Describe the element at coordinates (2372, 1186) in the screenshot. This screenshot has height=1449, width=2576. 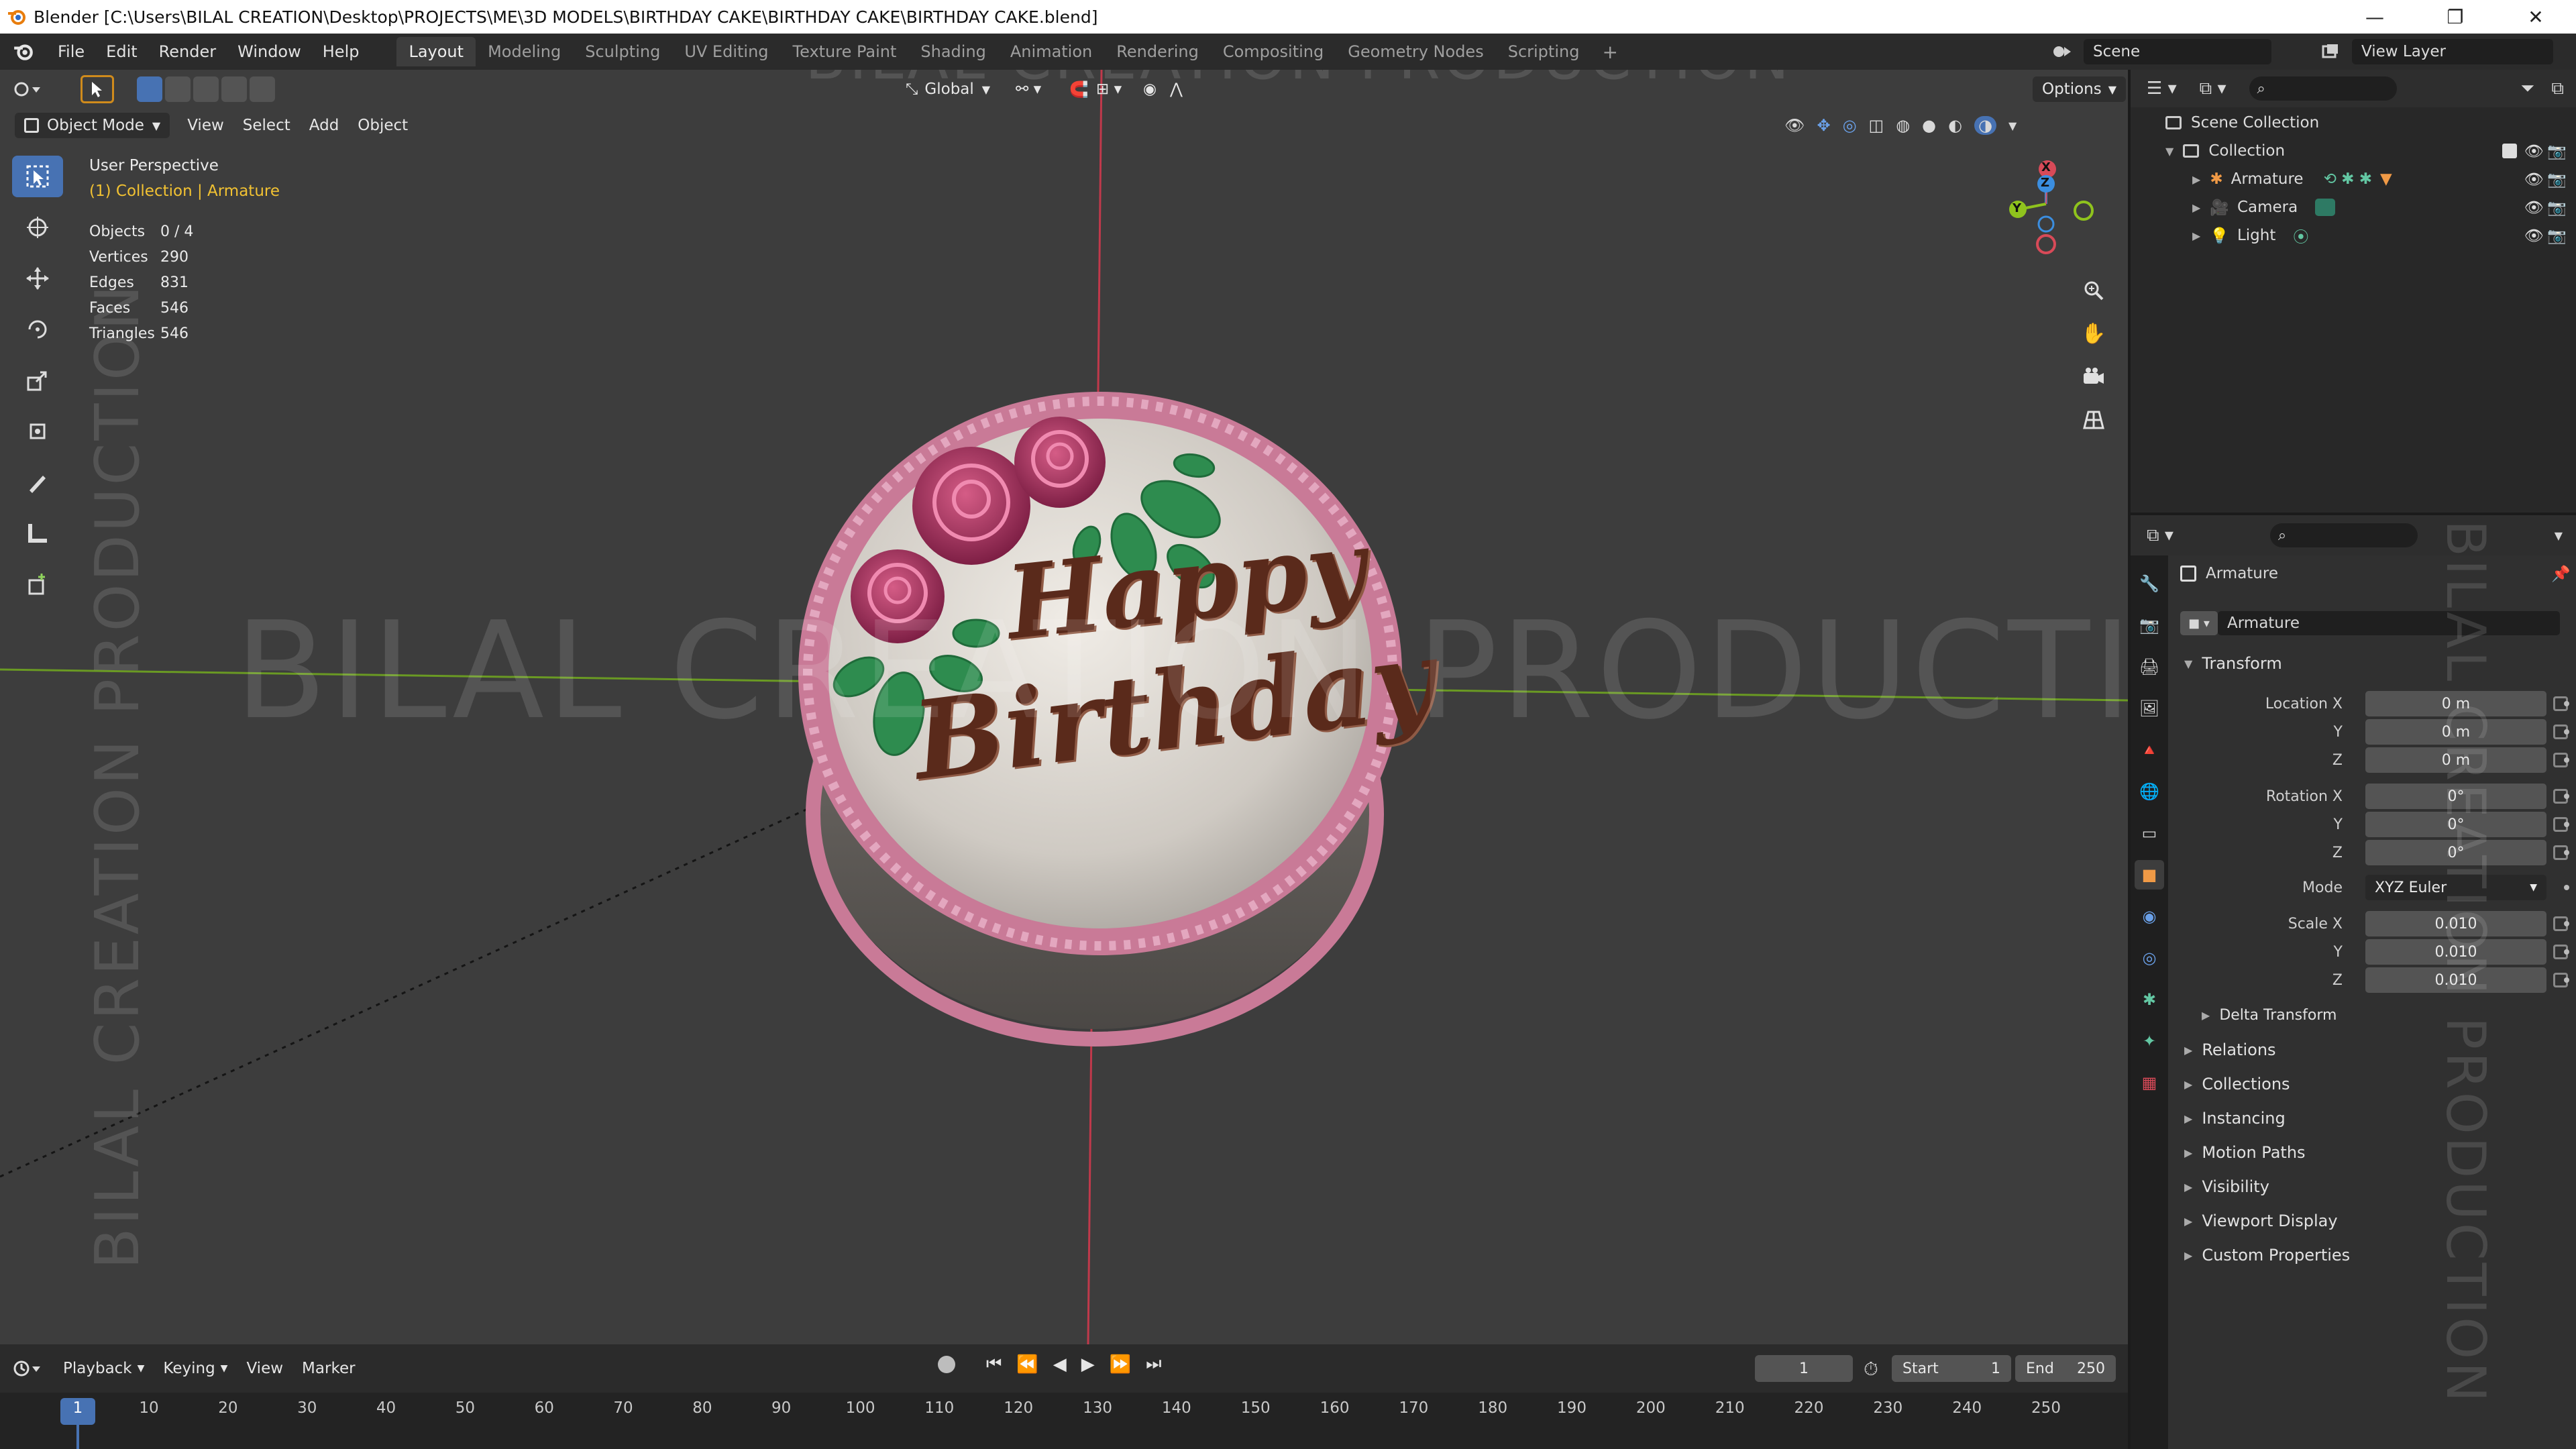
I see `visibility-panel-header: ▶ Visibility` at that location.